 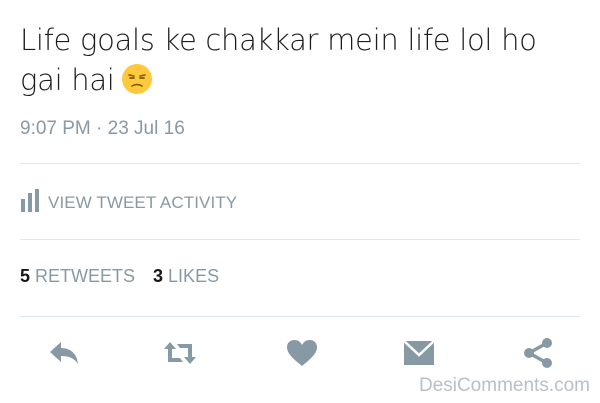 I want to click on retweet-icon, so click(x=180, y=355).